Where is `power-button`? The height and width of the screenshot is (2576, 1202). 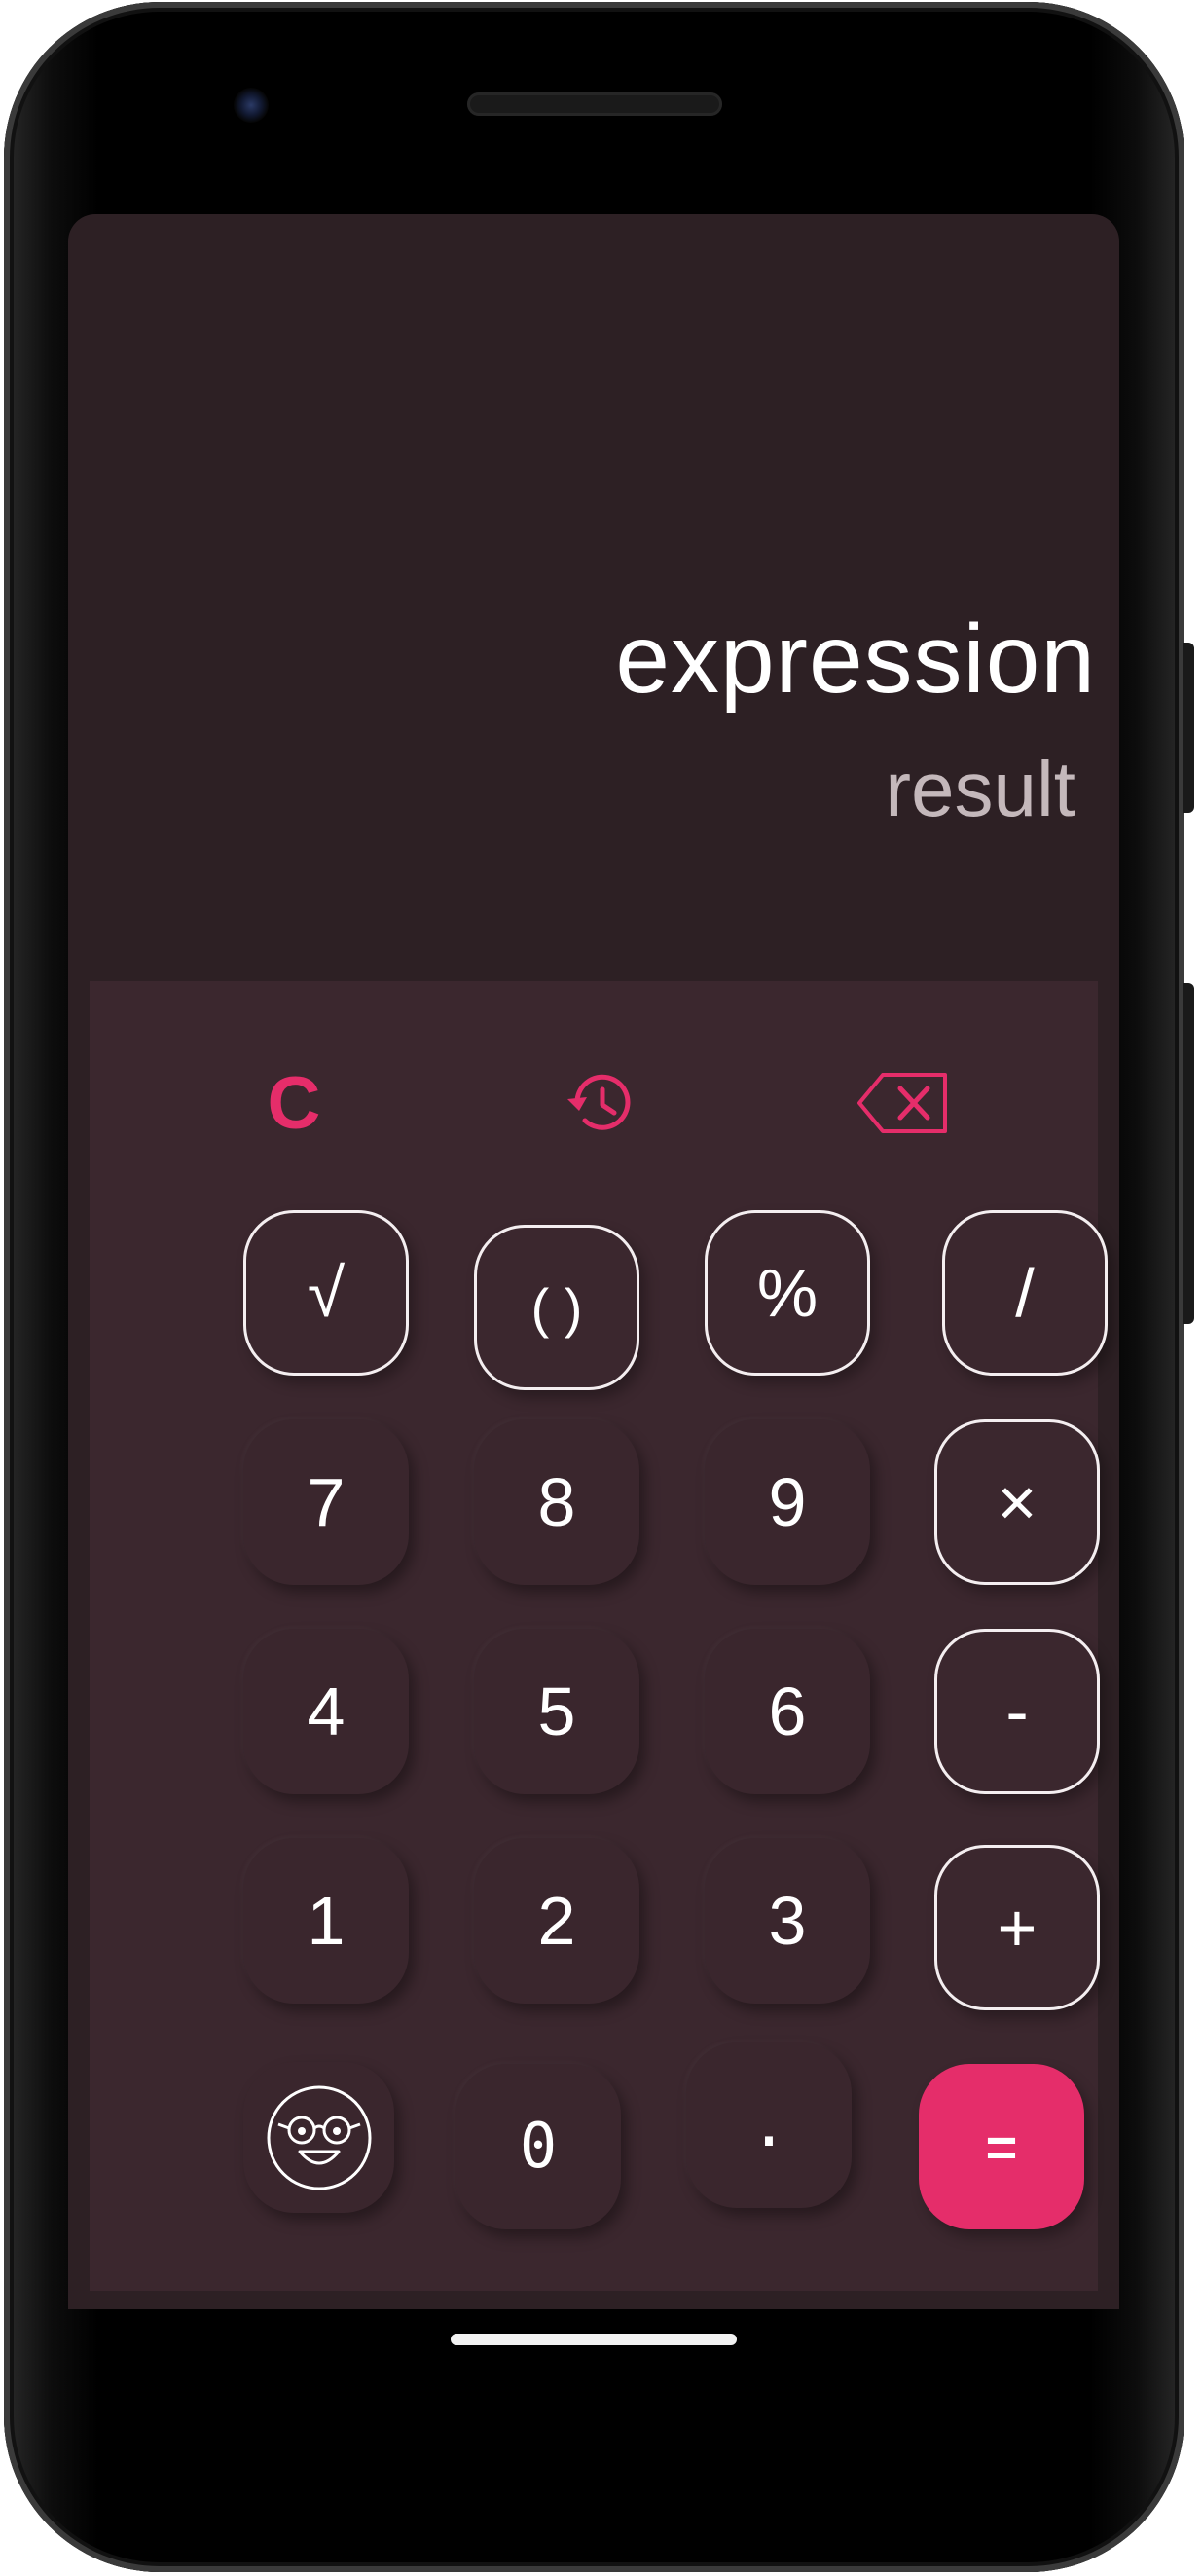
power-button is located at coordinates (1188, 728).